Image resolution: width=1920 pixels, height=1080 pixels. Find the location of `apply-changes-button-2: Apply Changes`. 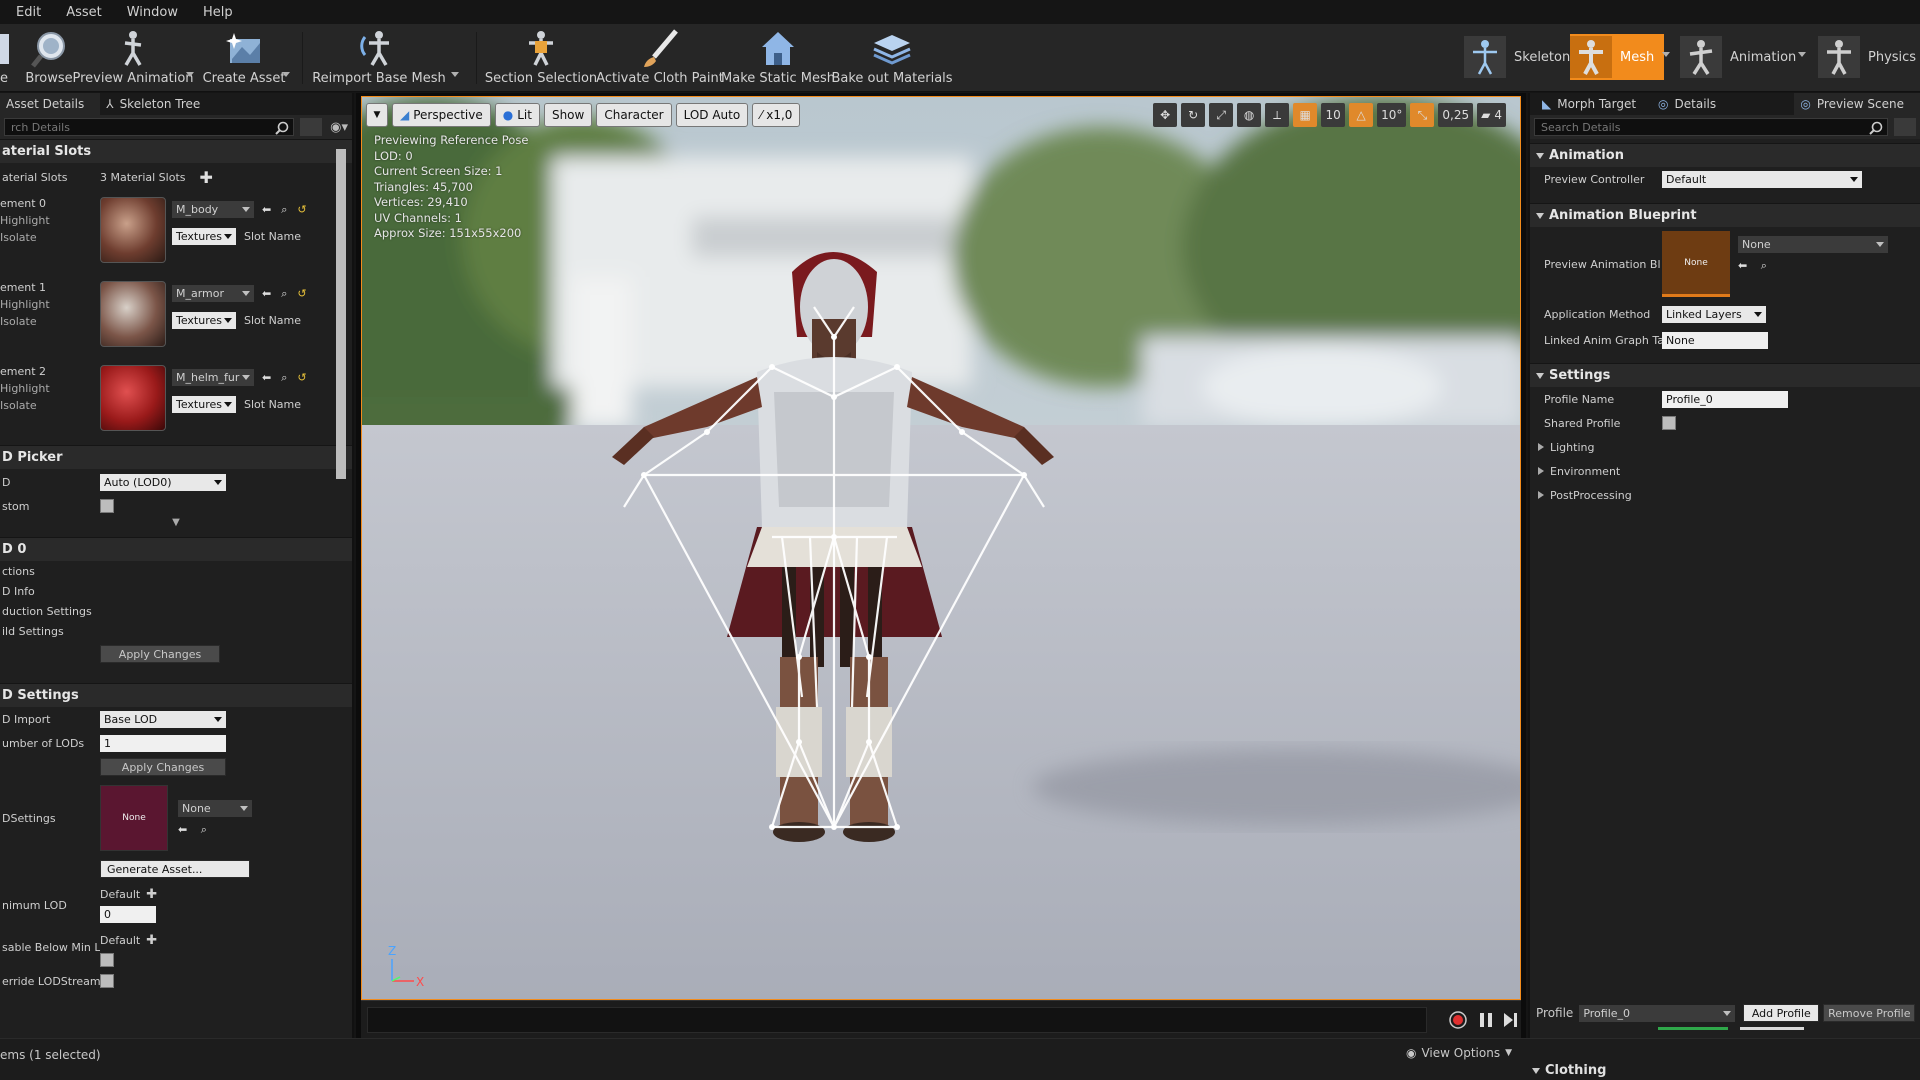

apply-changes-button-2: Apply Changes is located at coordinates (163, 767).